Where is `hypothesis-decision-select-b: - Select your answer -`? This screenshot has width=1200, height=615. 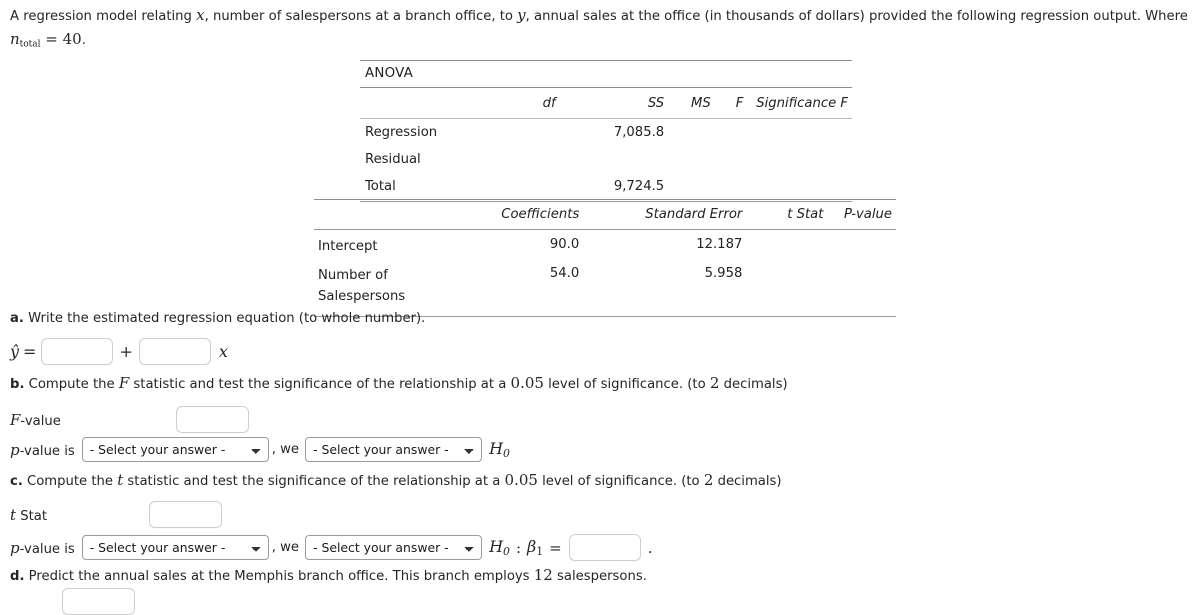 hypothesis-decision-select-b: - Select your answer - is located at coordinates (394, 449).